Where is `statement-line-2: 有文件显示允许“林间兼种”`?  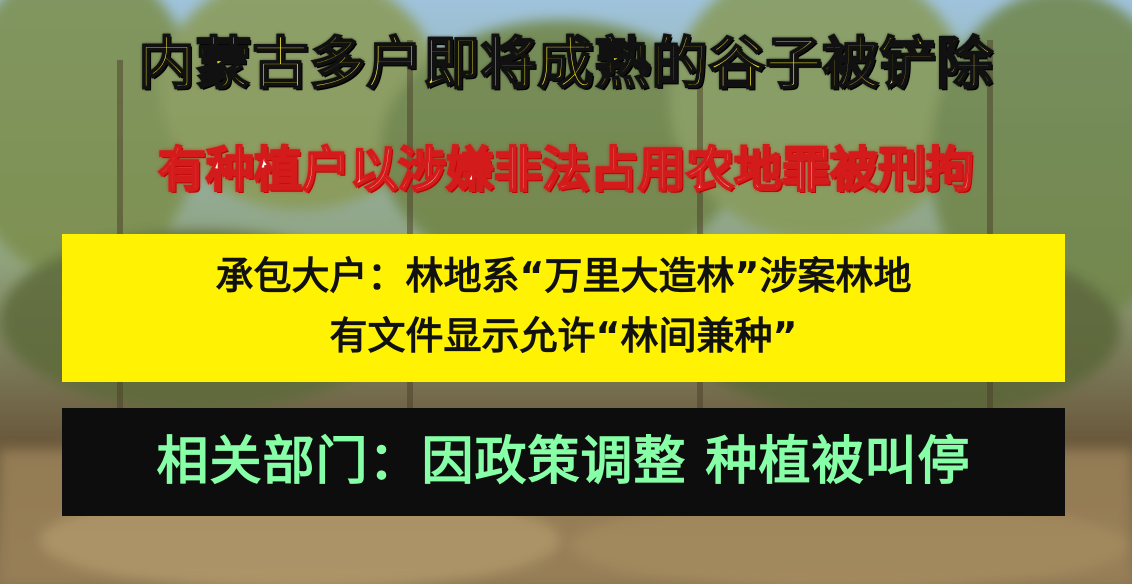 statement-line-2: 有文件显示允许“林间兼种” is located at coordinates (563, 336).